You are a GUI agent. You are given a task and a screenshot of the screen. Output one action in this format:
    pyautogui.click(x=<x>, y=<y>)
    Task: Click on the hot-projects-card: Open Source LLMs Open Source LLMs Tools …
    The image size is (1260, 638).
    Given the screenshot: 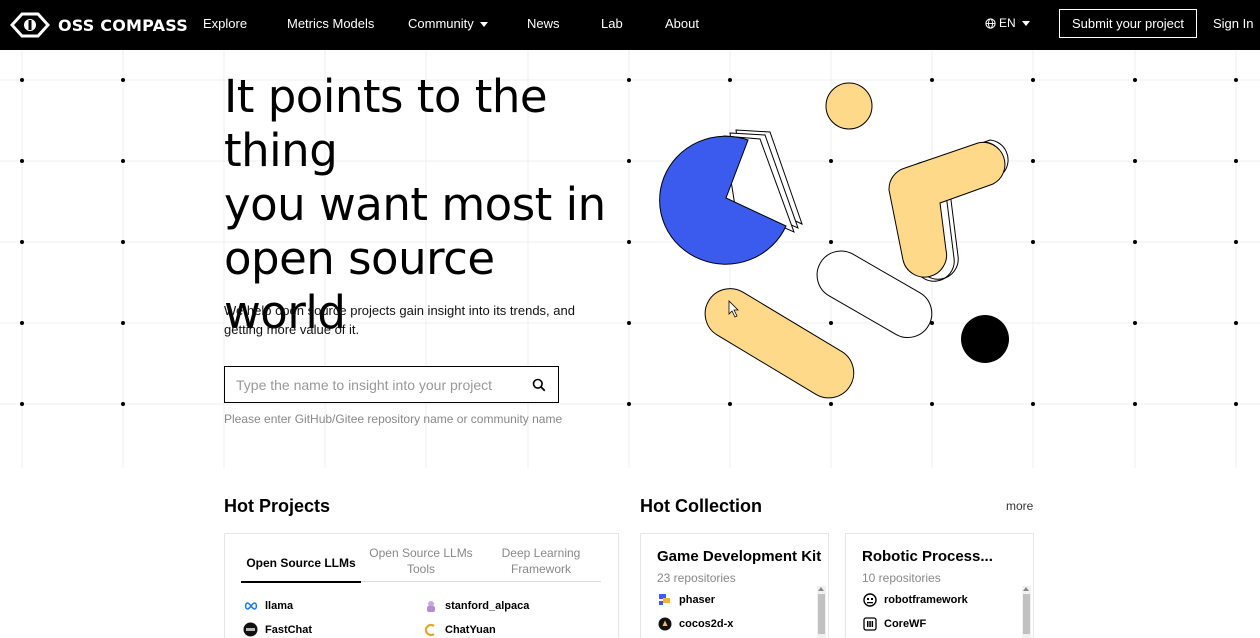 What is the action you would take?
    pyautogui.click(x=421, y=585)
    